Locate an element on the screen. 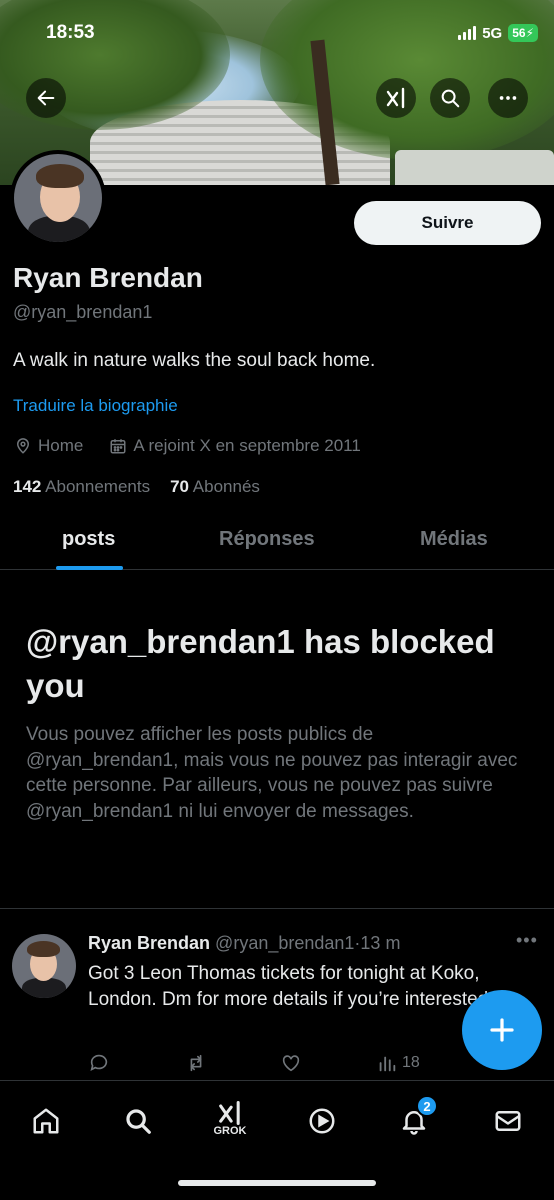 This screenshot has height=1200, width=554. nav-messages is located at coordinates (508, 1121).